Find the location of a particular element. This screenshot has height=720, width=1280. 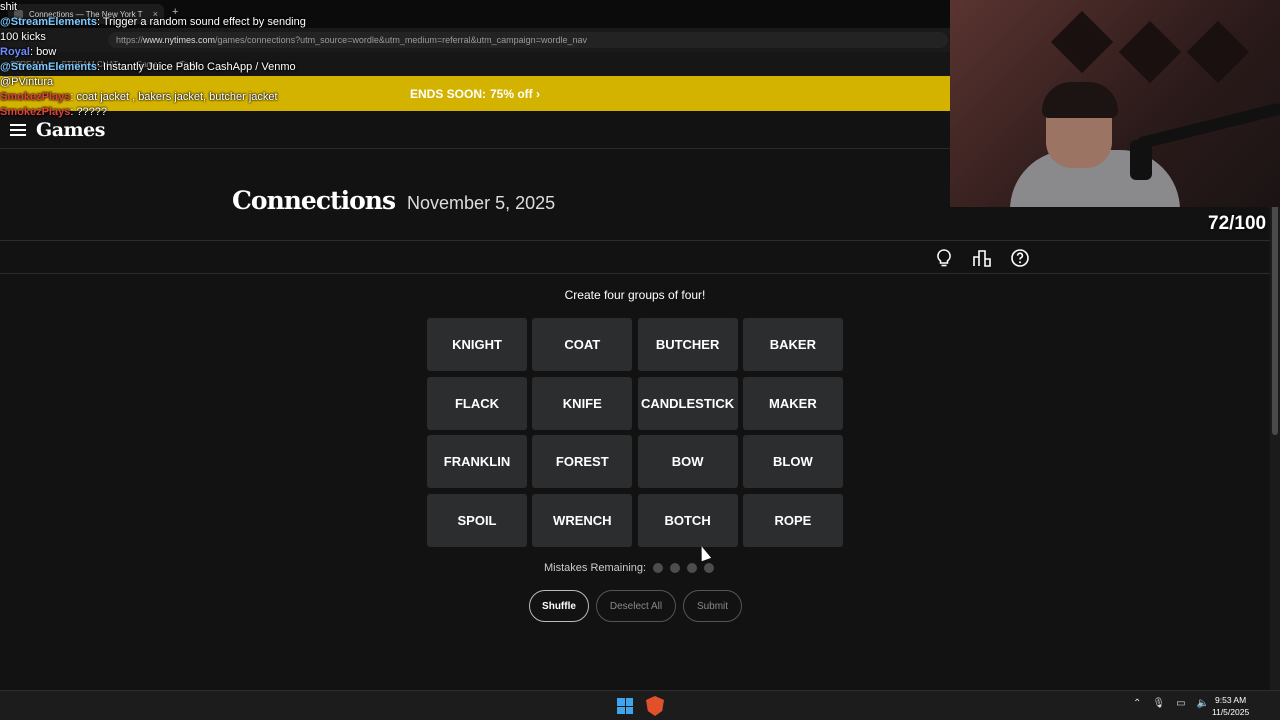

word-card: KNIFE is located at coordinates (582, 403).